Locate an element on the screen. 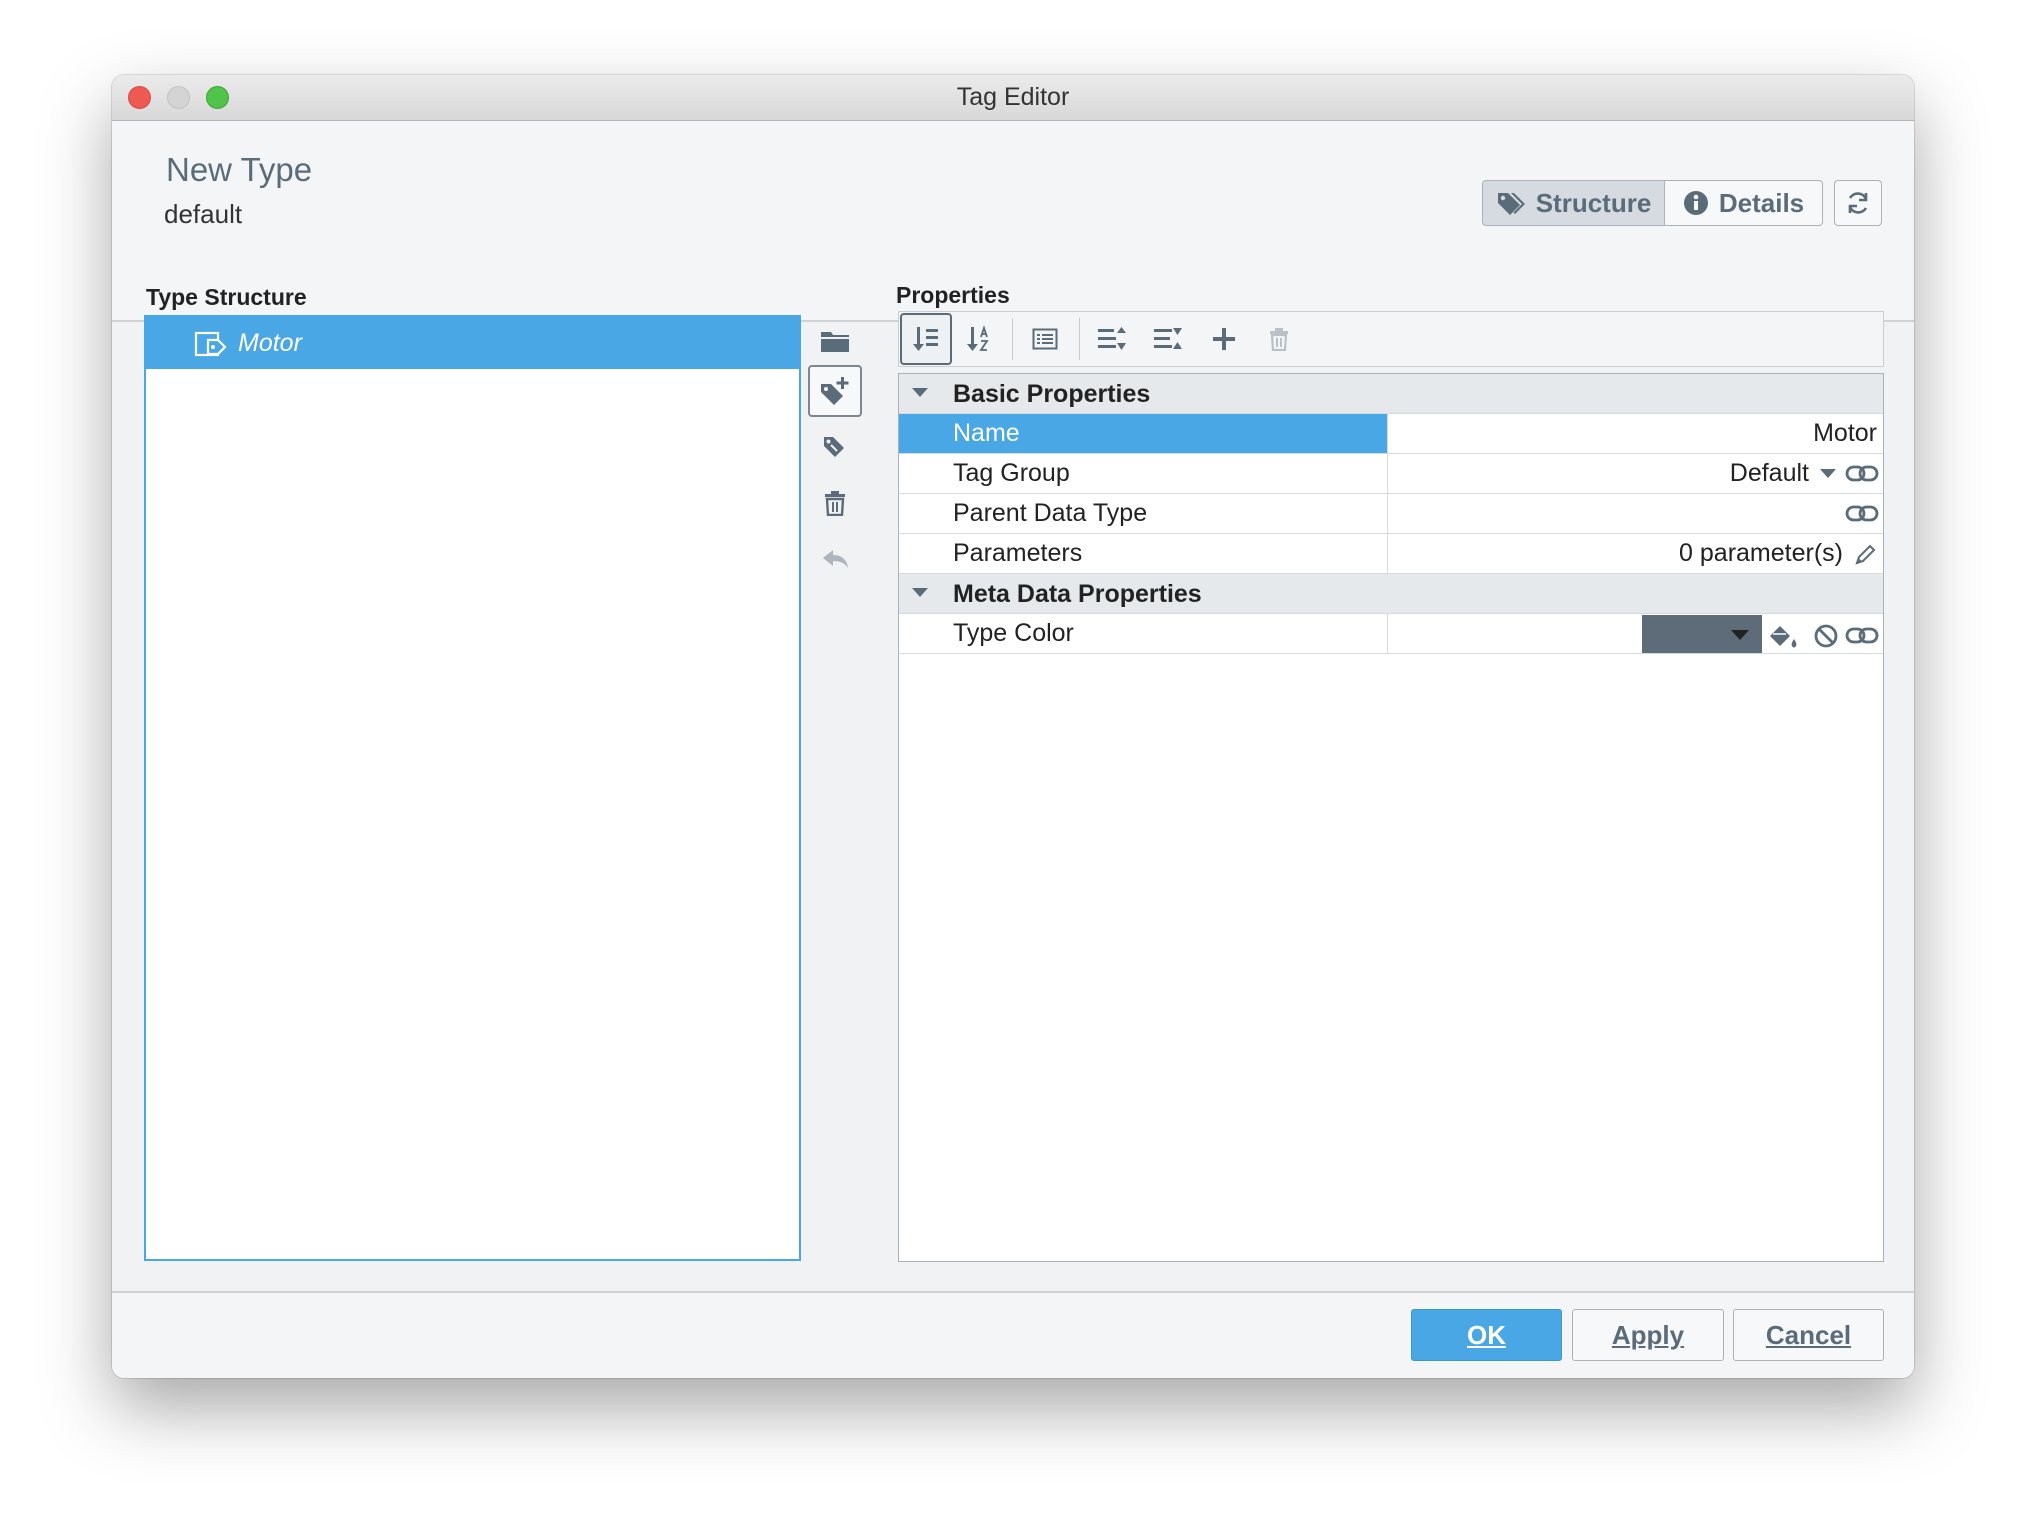 The width and height of the screenshot is (2024, 1524). property-value-type-color is located at coordinates (1636, 633).